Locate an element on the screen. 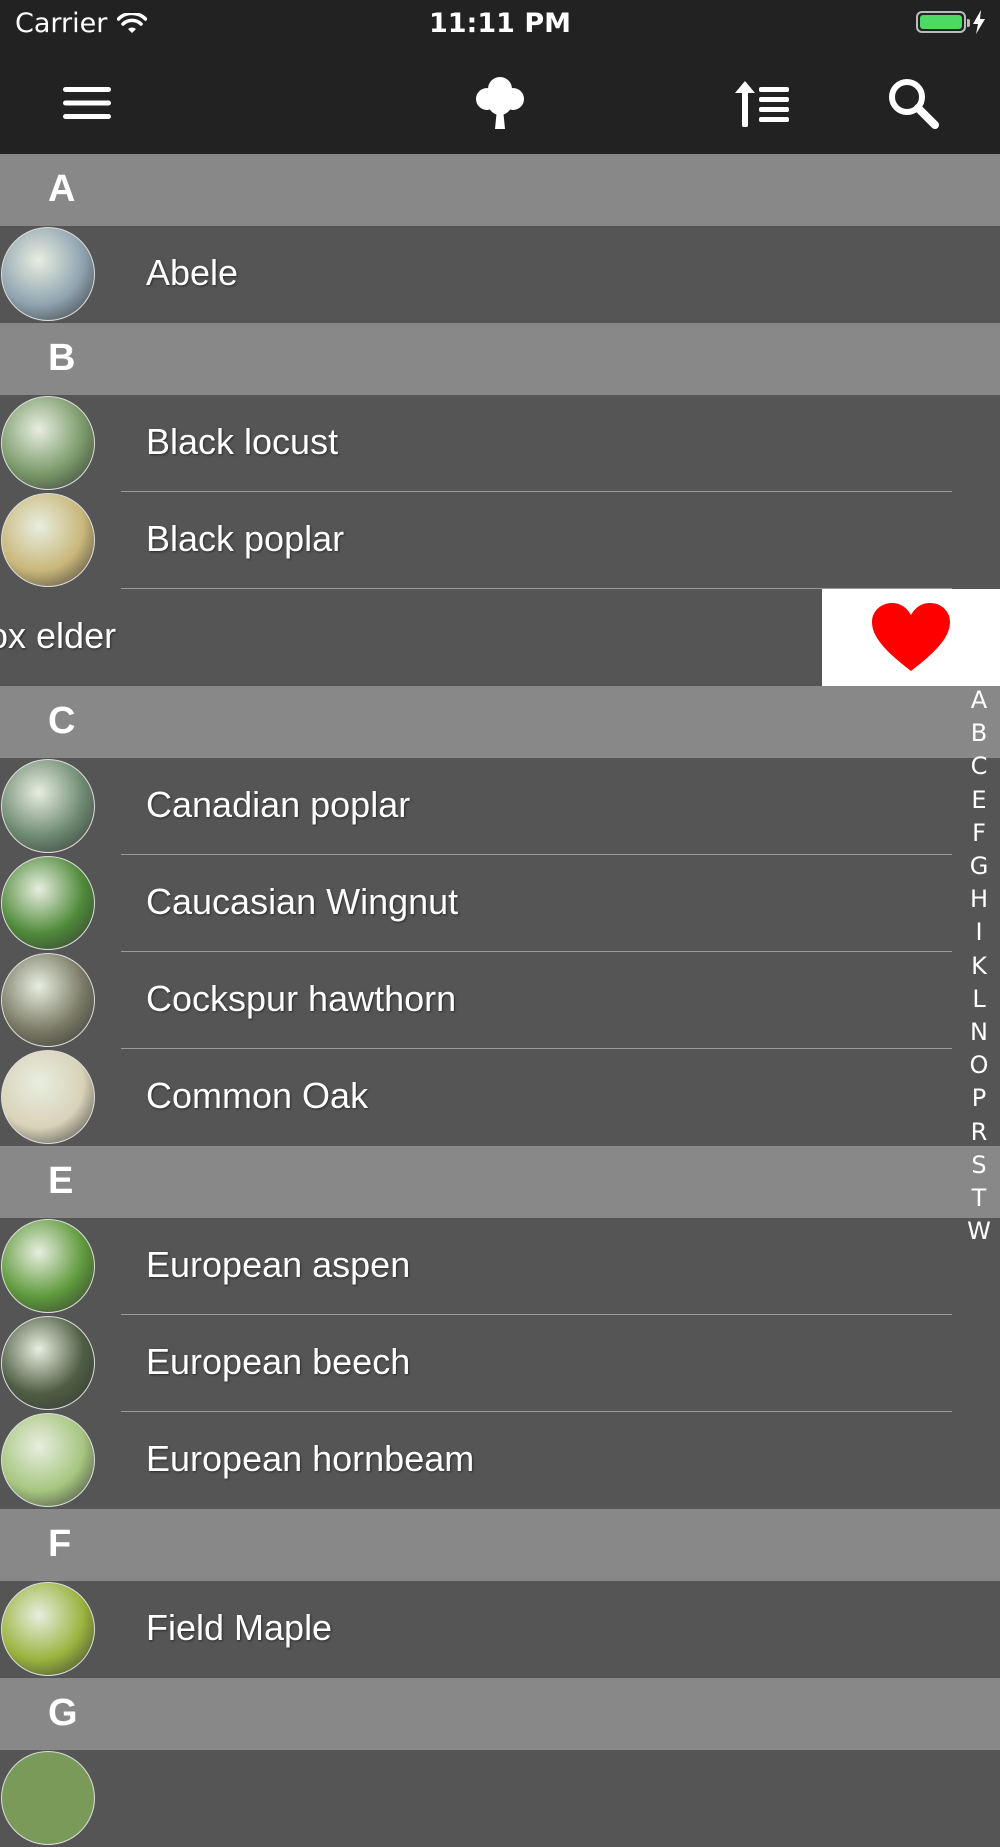 This screenshot has height=1847, width=1000. tree-icon is located at coordinates (500, 103).